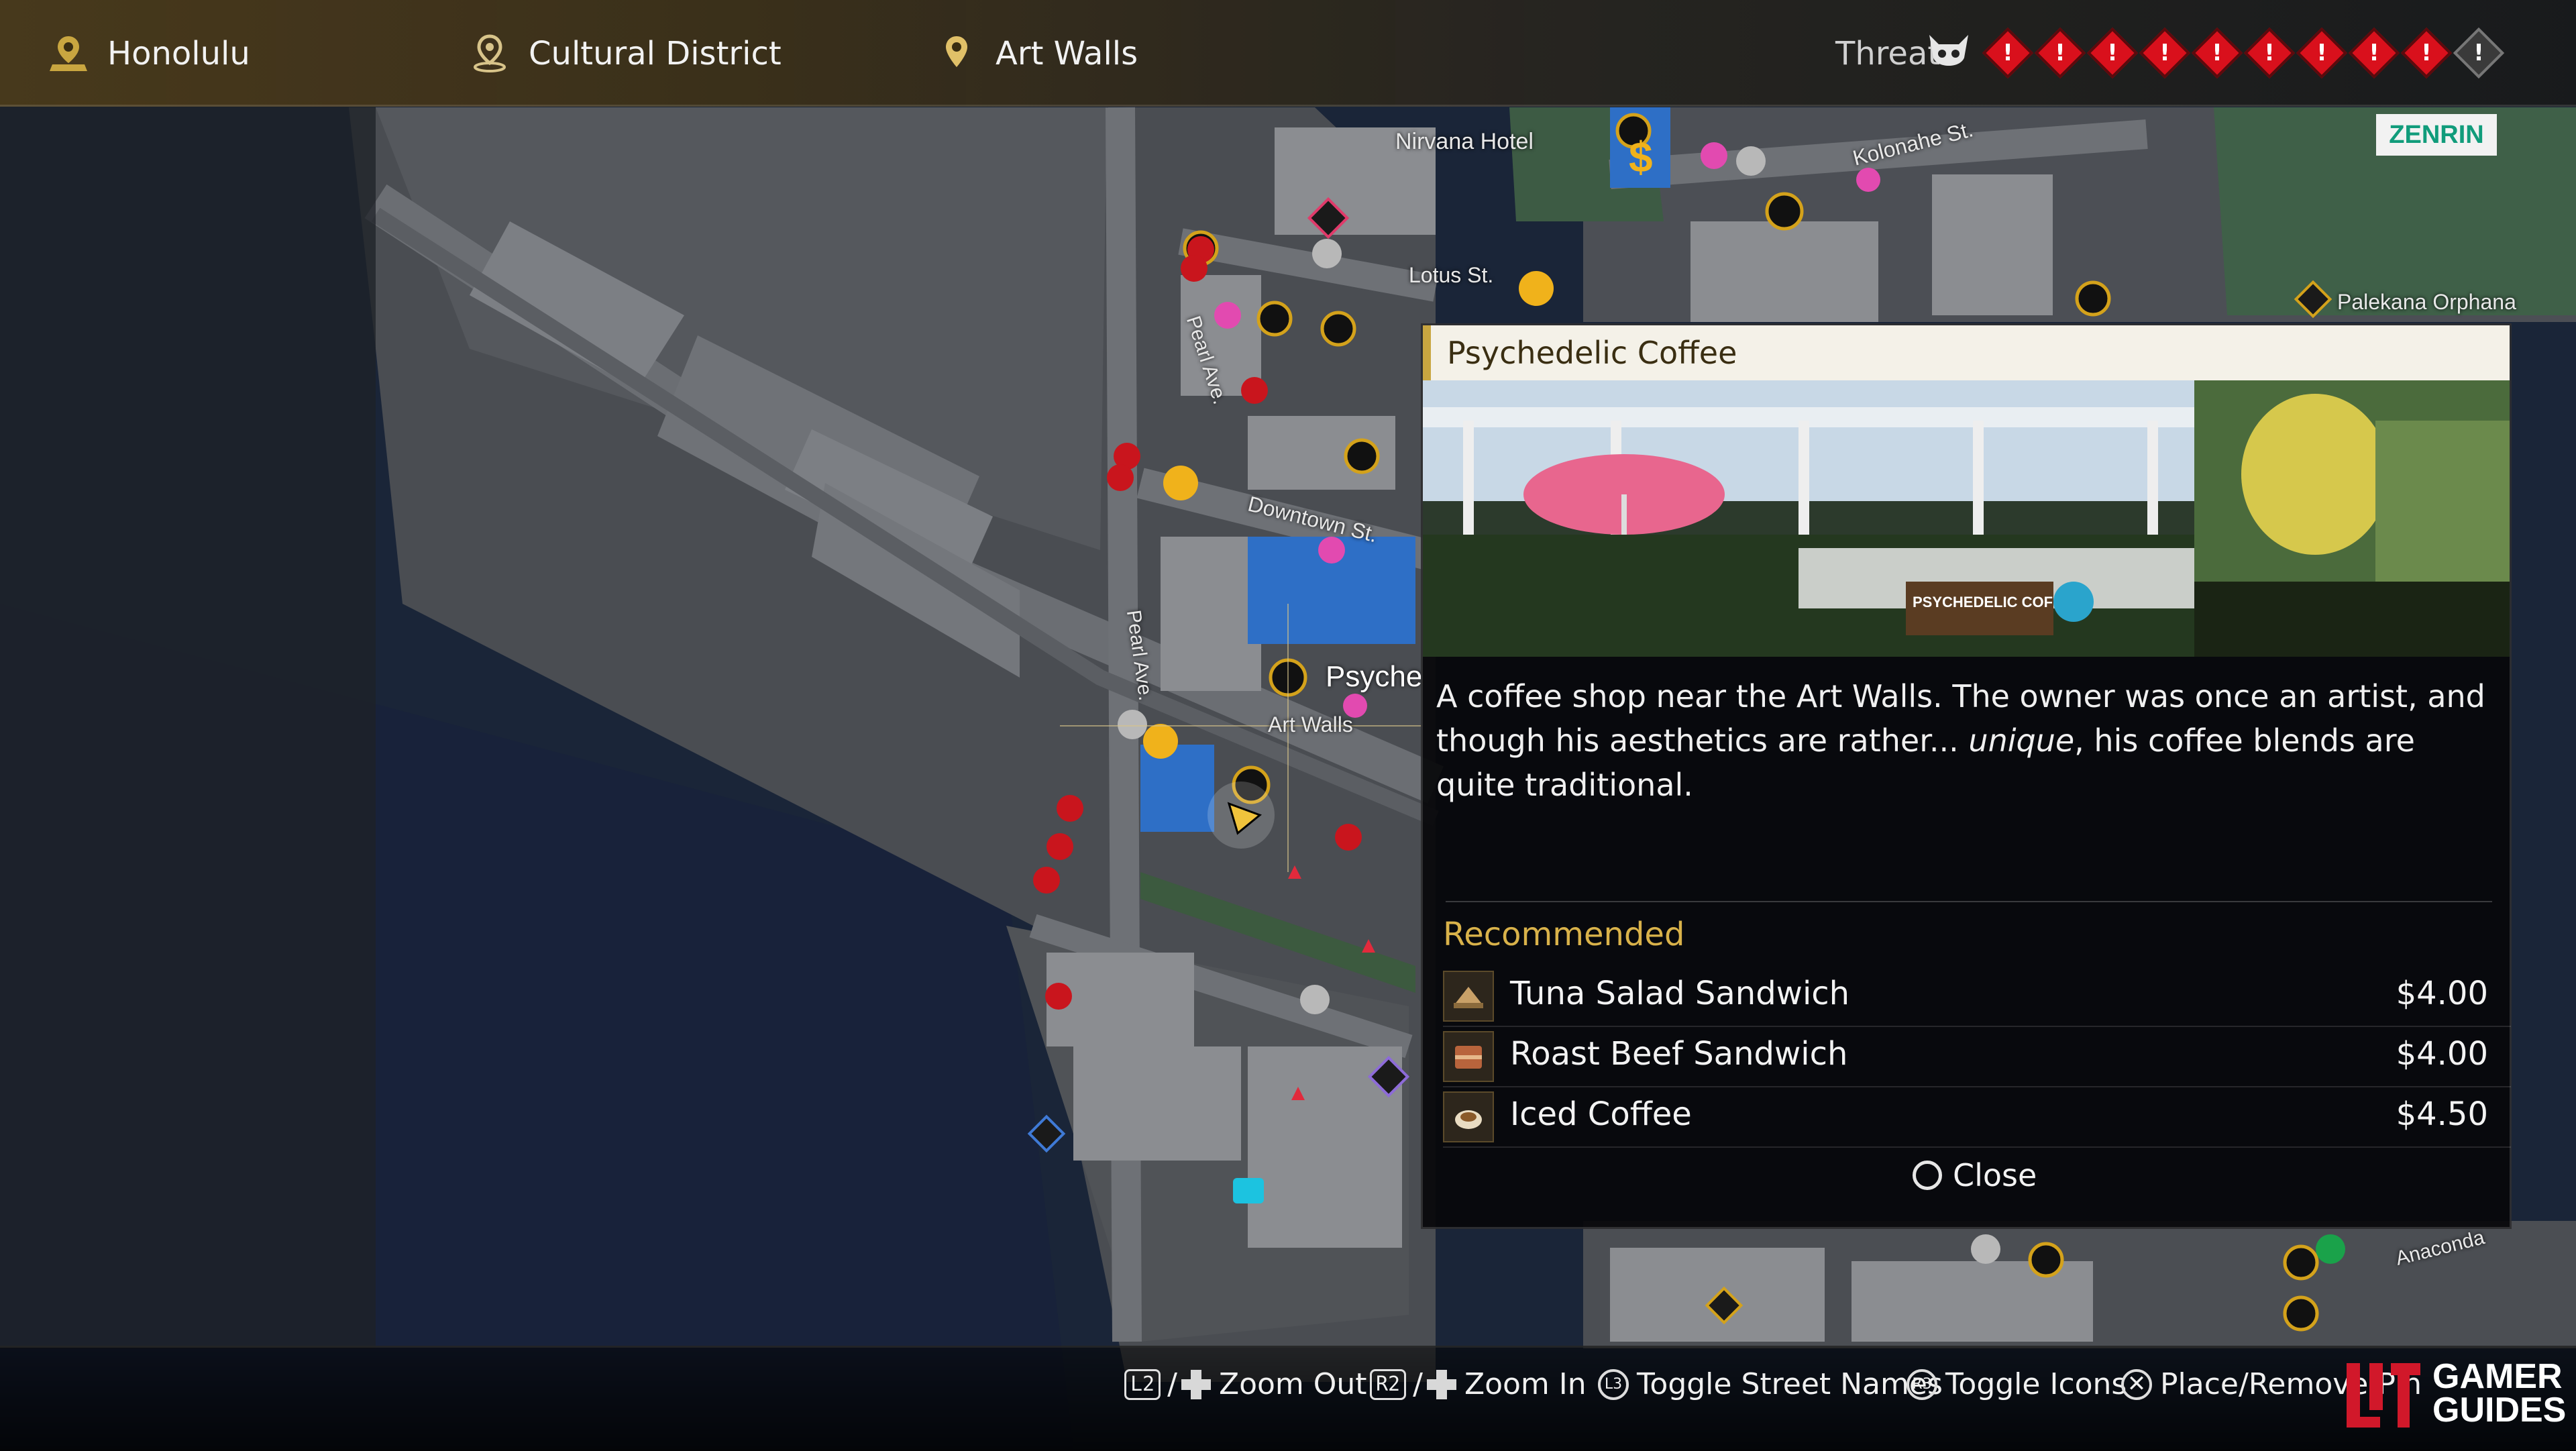 This screenshot has width=2576, height=1451. Describe the element at coordinates (655, 53) in the screenshot. I see `location-district-label: Cultural District` at that location.